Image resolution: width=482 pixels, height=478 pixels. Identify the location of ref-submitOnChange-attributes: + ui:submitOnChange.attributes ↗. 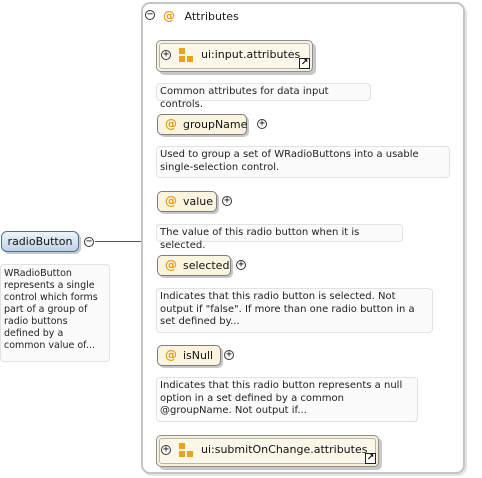
(267, 451).